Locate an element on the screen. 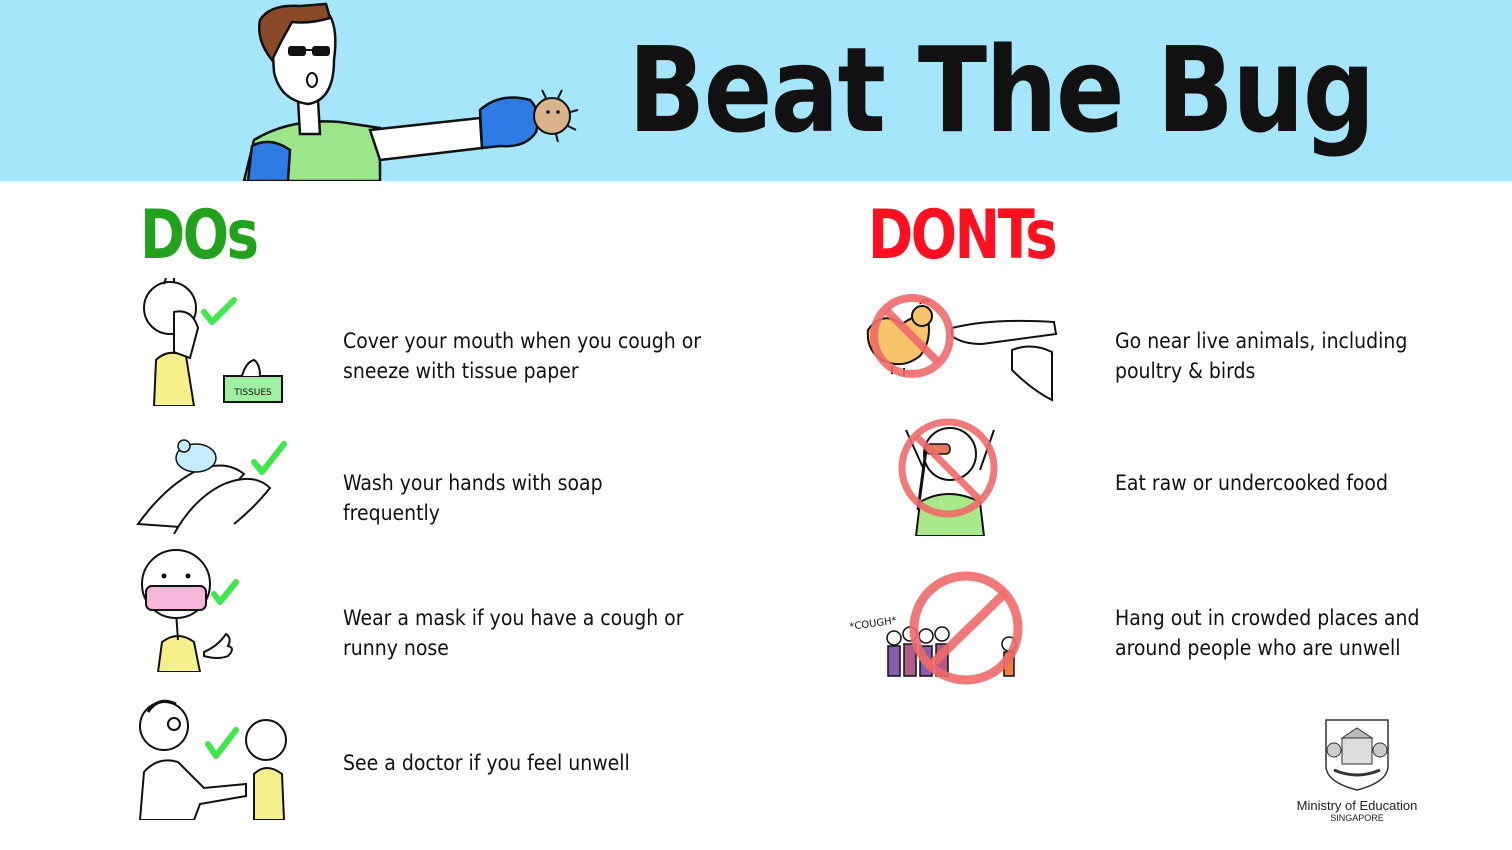  crowded-places-prohibited-illustration: *COUGH* is located at coordinates (936, 628).